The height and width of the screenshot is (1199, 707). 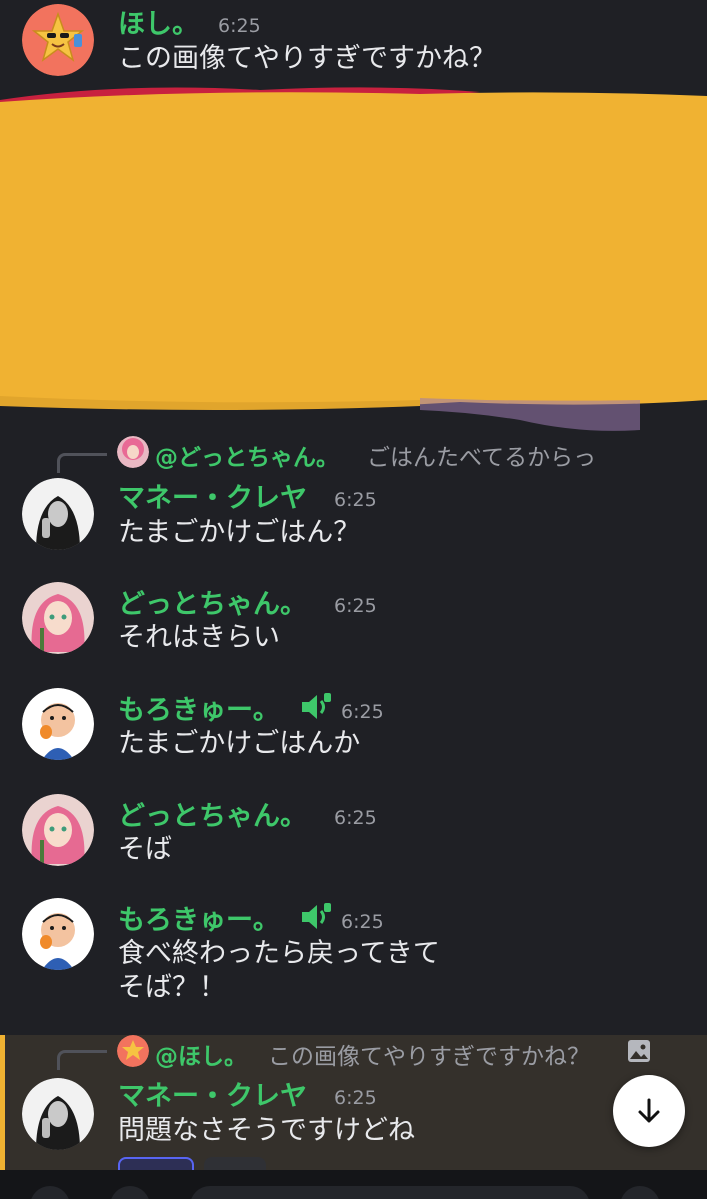 What do you see at coordinates (353, 515) in the screenshot?
I see `message-item: マネー・クレヤ 6:25 たまごかけごはん？` at bounding box center [353, 515].